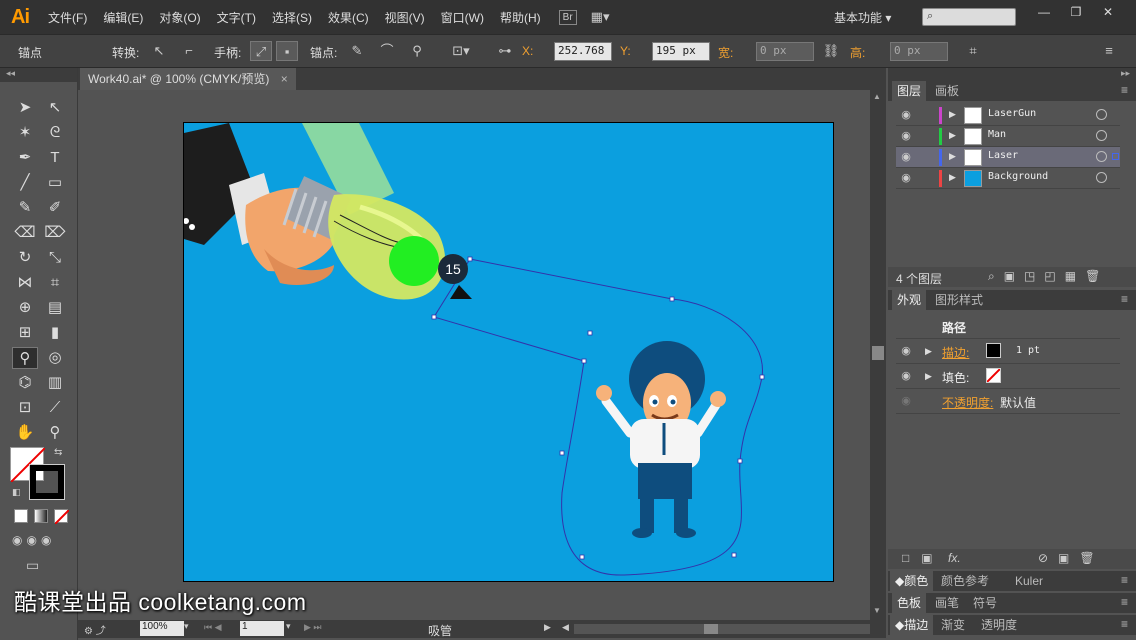 This screenshot has width=1136, height=640. Describe the element at coordinates (965, 581) in the screenshot. I see `tab-color-guide: 颜色参考` at that location.